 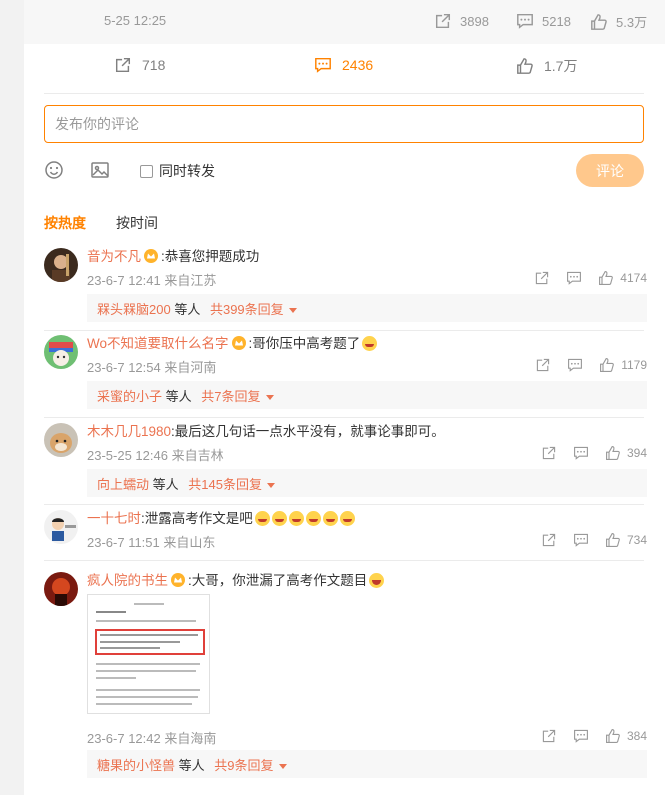 I want to click on image-upload-button, so click(x=100, y=171).